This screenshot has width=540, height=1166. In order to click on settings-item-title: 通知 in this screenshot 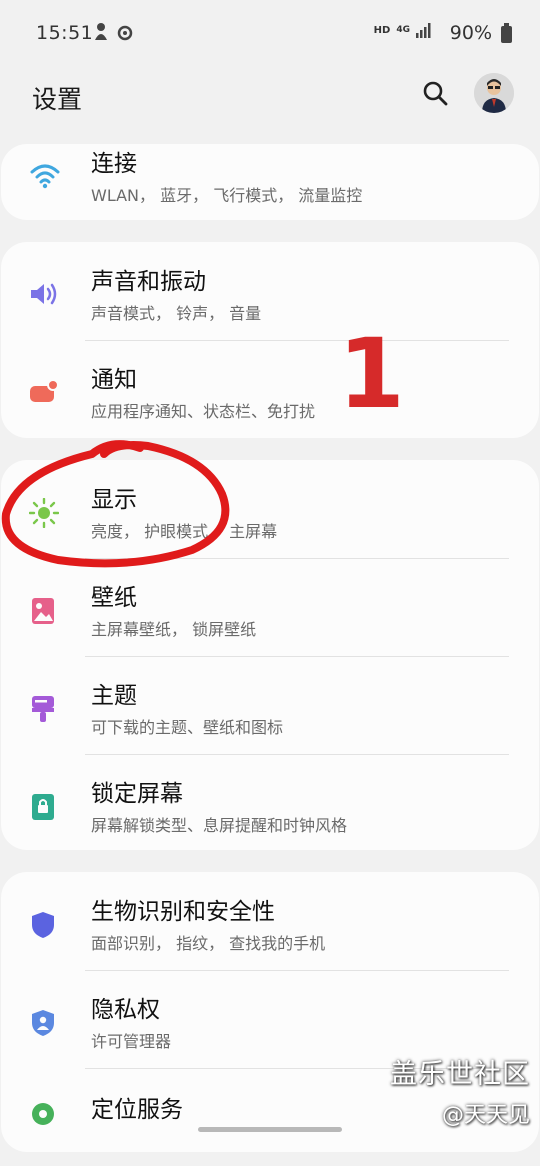, I will do `click(114, 380)`.